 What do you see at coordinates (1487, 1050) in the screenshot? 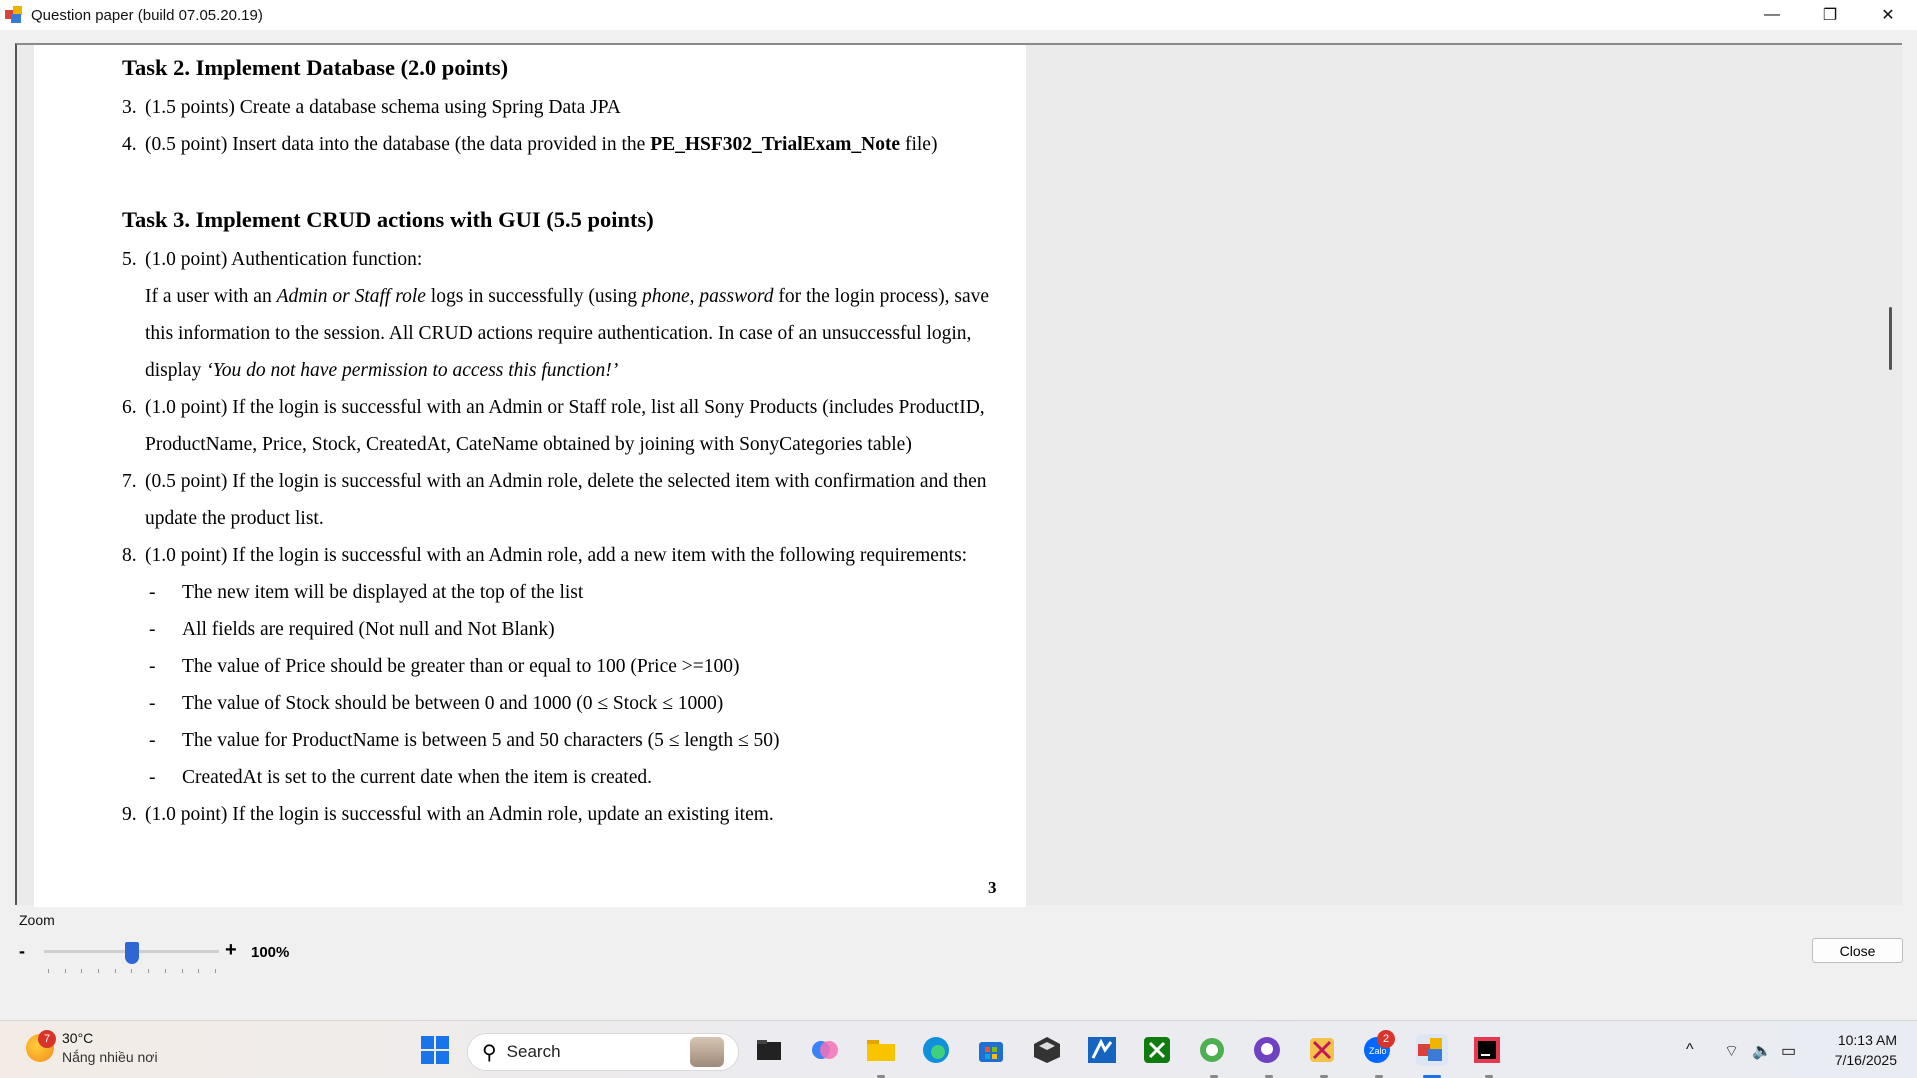
I see `intellij-icon` at bounding box center [1487, 1050].